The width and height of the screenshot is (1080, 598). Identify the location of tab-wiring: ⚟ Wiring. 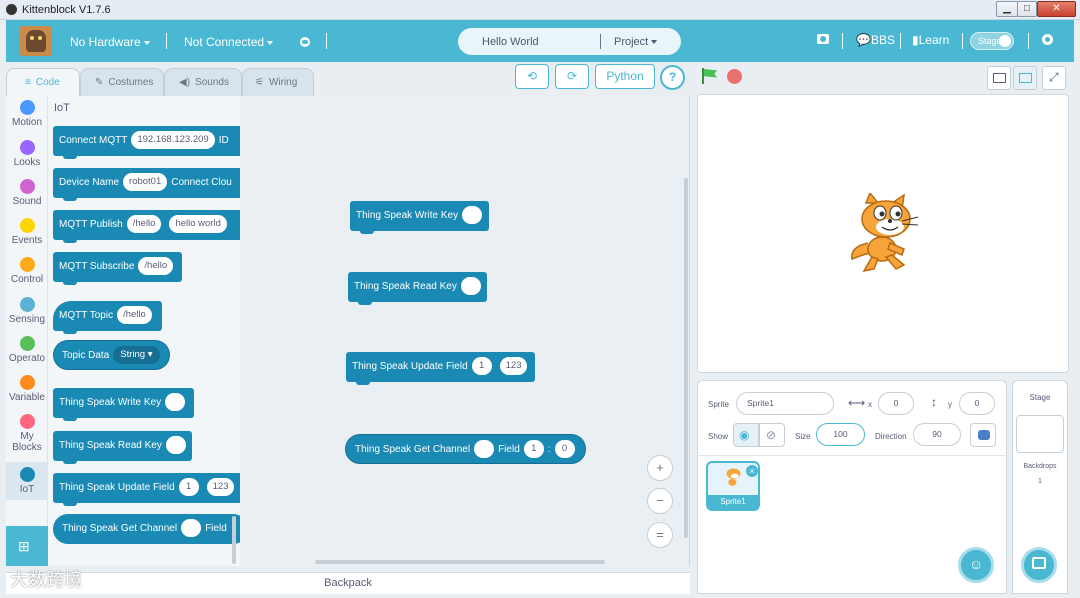
(278, 82).